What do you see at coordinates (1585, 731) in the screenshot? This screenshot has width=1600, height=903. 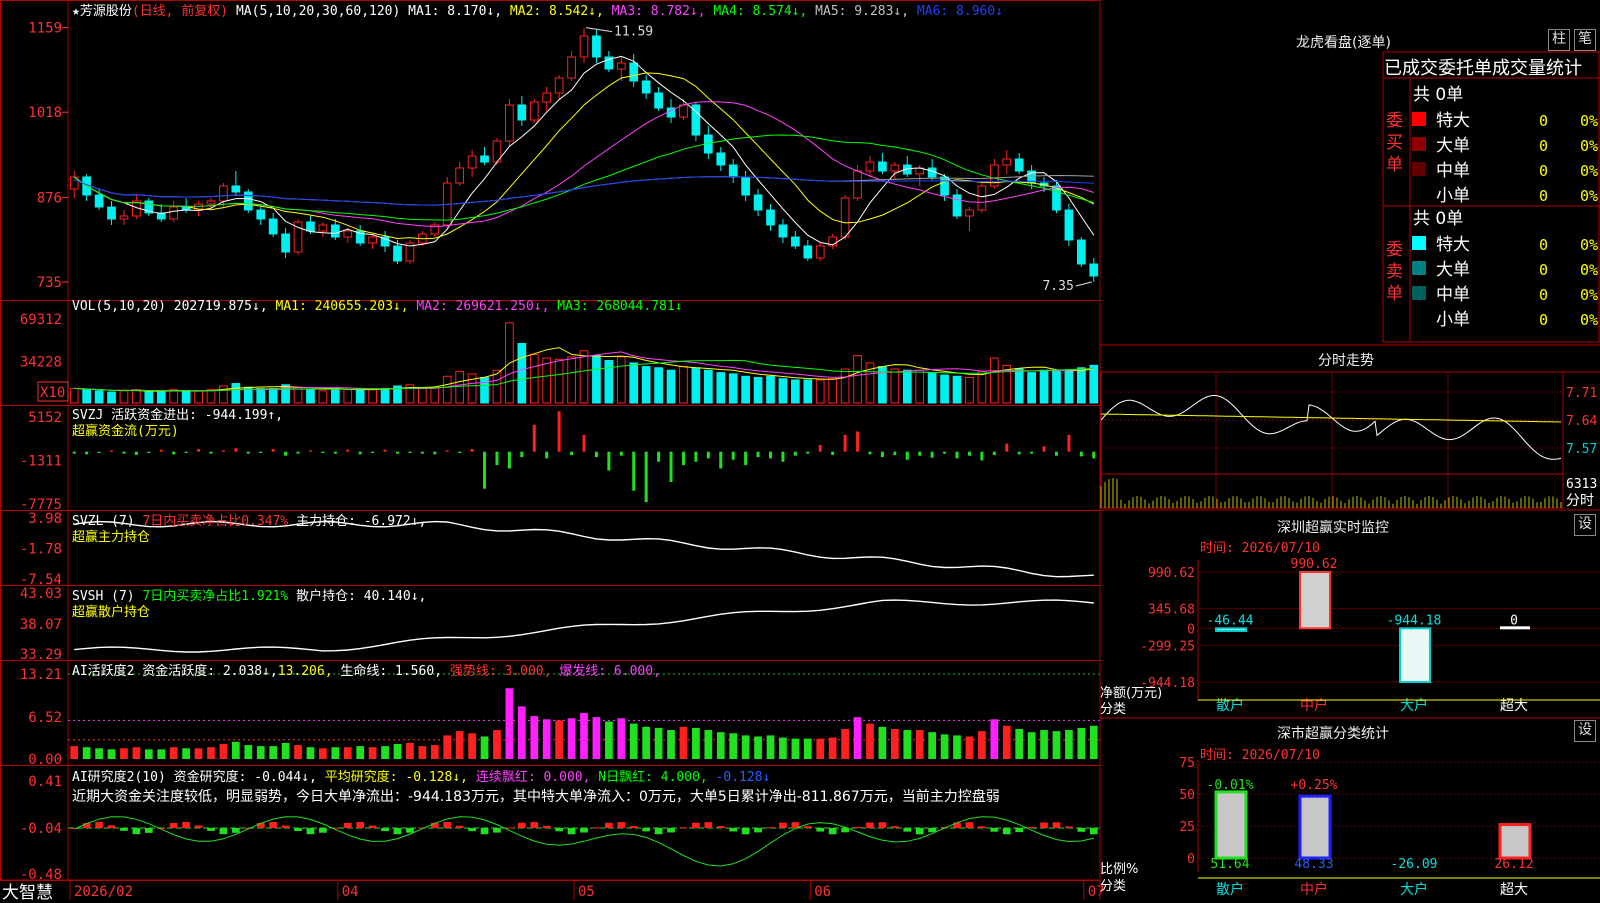 I see `class-settings-button: 设` at bounding box center [1585, 731].